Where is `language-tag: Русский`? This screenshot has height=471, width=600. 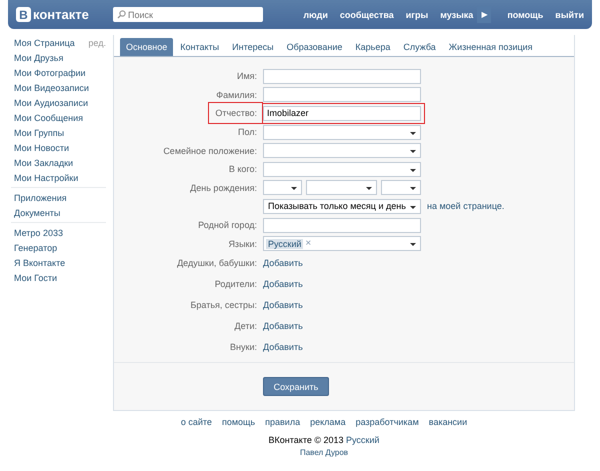 language-tag: Русский is located at coordinates (285, 243).